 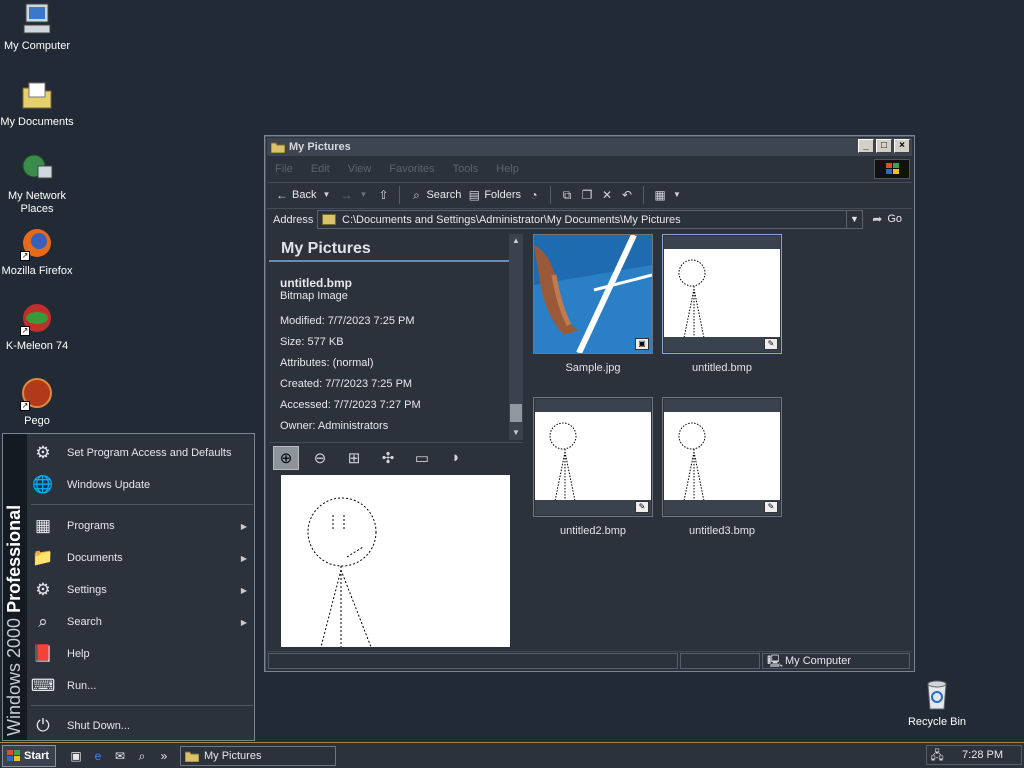 I want to click on full-screen-icon: ▭, so click(x=422, y=458).